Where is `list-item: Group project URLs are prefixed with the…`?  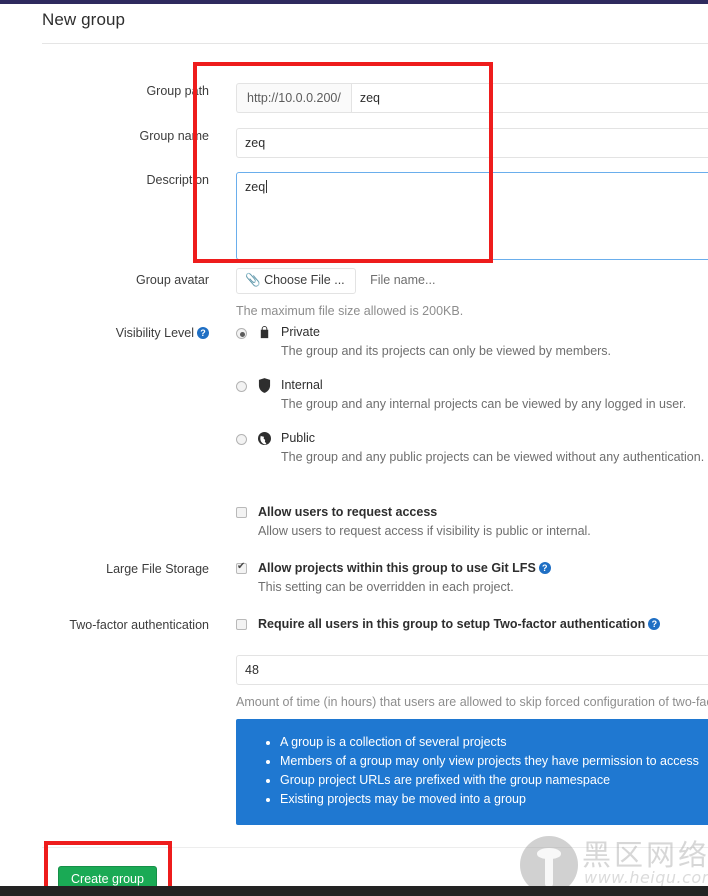 list-item: Group project URLs are prefixed with the… is located at coordinates (494, 780).